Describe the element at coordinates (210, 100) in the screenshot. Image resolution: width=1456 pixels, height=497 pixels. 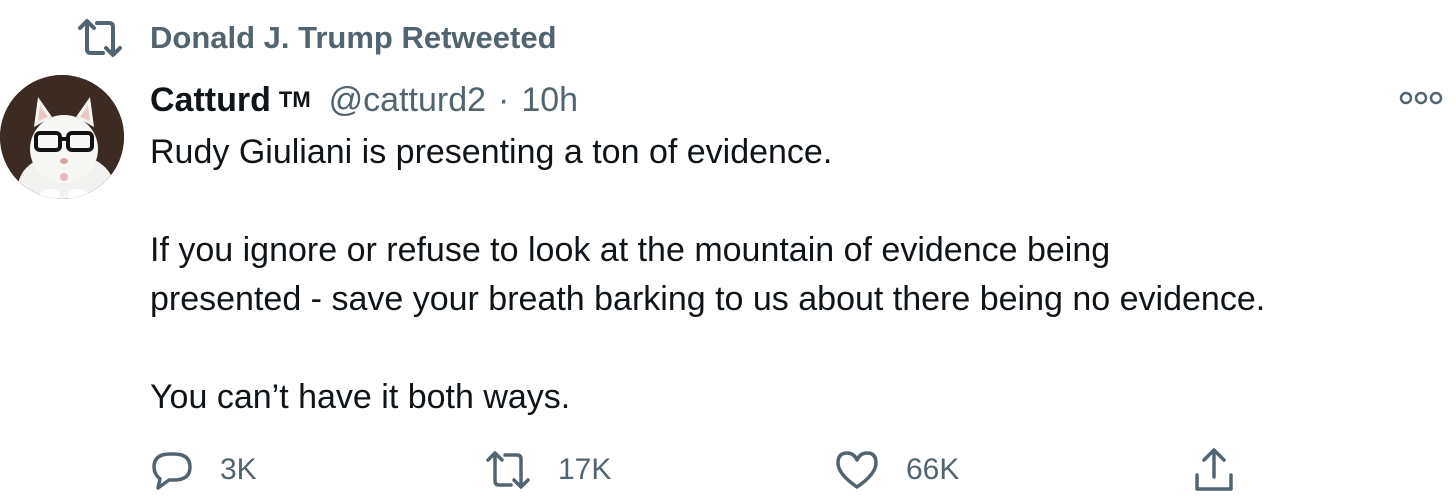
I see `display-name: Catturd` at that location.